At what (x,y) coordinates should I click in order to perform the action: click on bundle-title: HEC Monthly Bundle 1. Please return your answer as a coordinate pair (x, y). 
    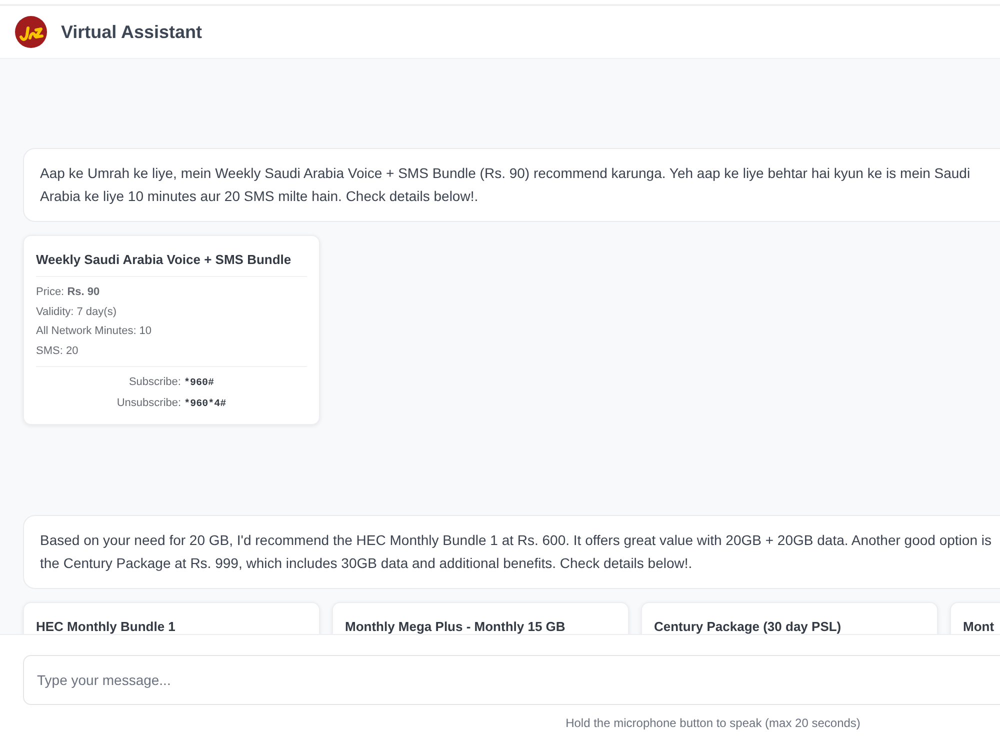
    Looking at the image, I should click on (106, 626).